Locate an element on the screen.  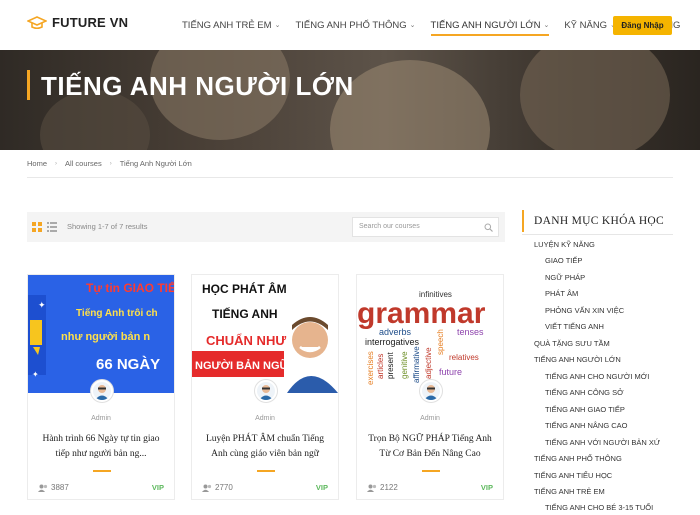
nav-label: TIẾNG ANH TRẺ EM is located at coordinates (227, 25).